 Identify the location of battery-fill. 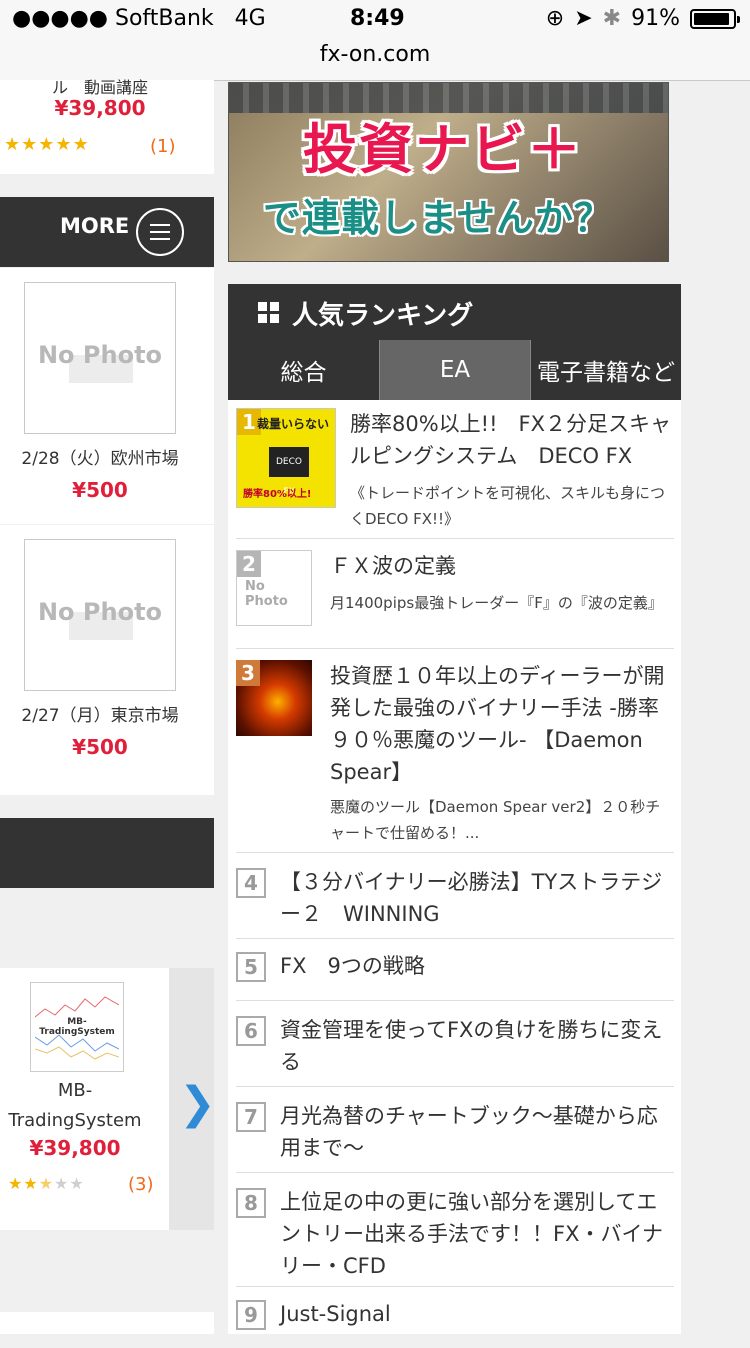
(711, 18).